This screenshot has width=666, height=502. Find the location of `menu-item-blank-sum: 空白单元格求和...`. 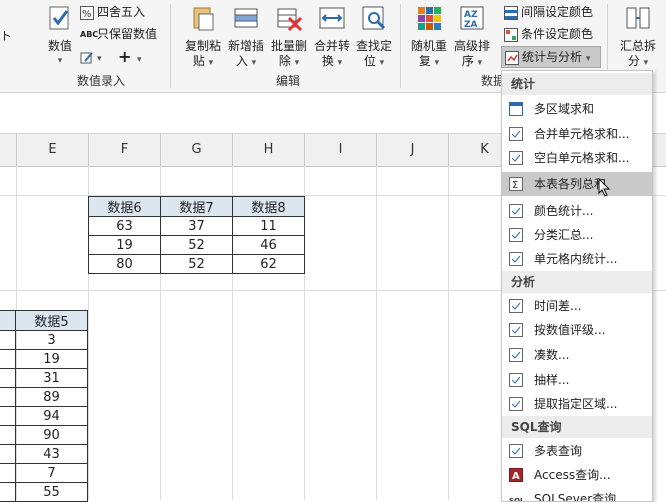

menu-item-blank-sum: 空白单元格求和... is located at coordinates (577, 158).